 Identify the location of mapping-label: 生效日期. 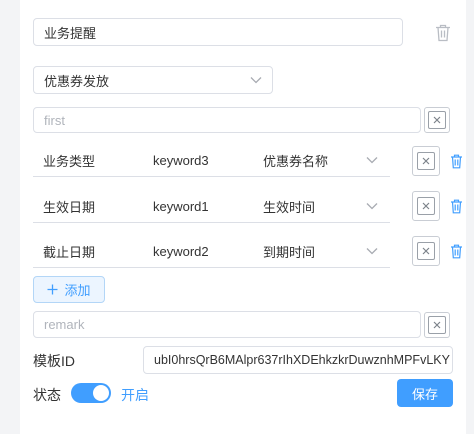
(69, 207).